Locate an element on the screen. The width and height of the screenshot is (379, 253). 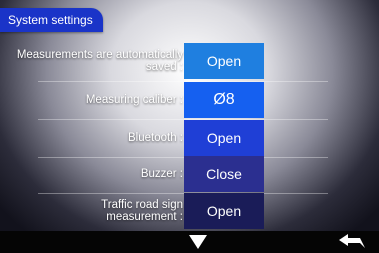
down-arrow-icon is located at coordinates (198, 242).